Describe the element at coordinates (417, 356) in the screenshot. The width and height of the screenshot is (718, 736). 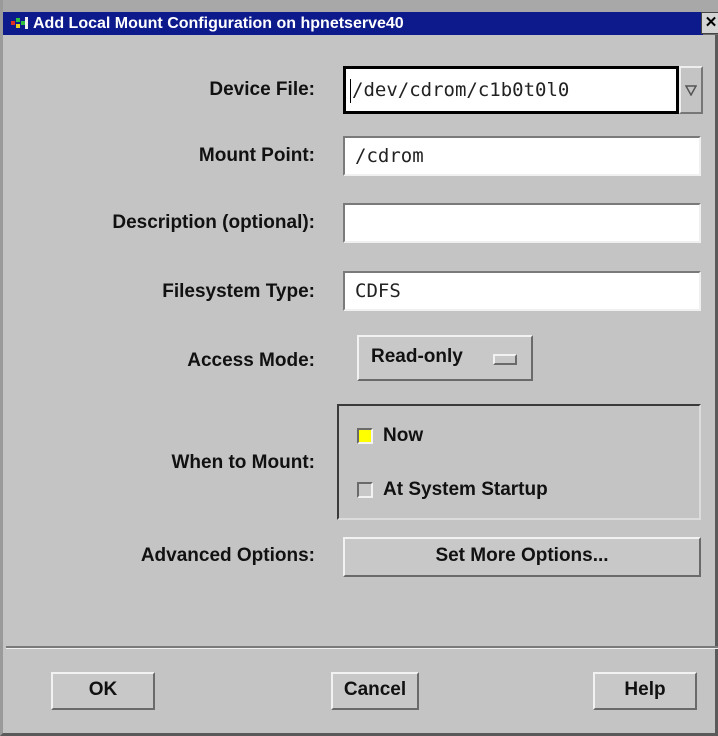
I see `access-mode-value: Read-only` at that location.